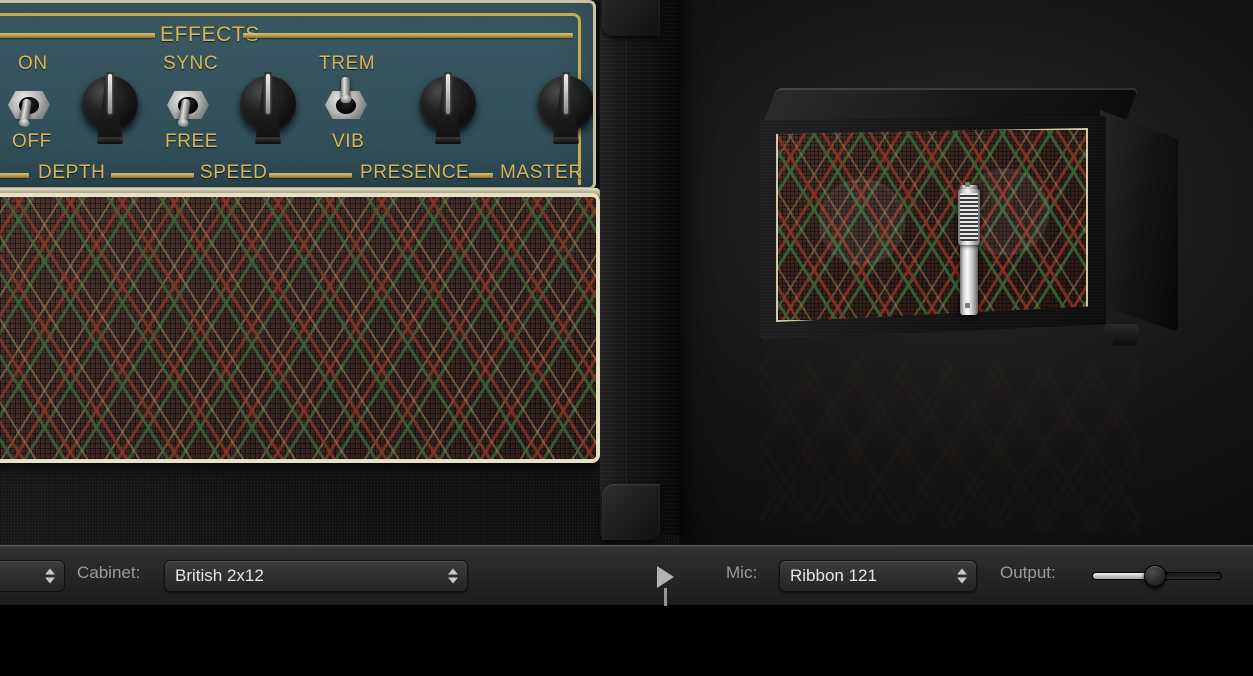  Describe the element at coordinates (77, 35) in the screenshot. I see `effects-rule-left` at that location.